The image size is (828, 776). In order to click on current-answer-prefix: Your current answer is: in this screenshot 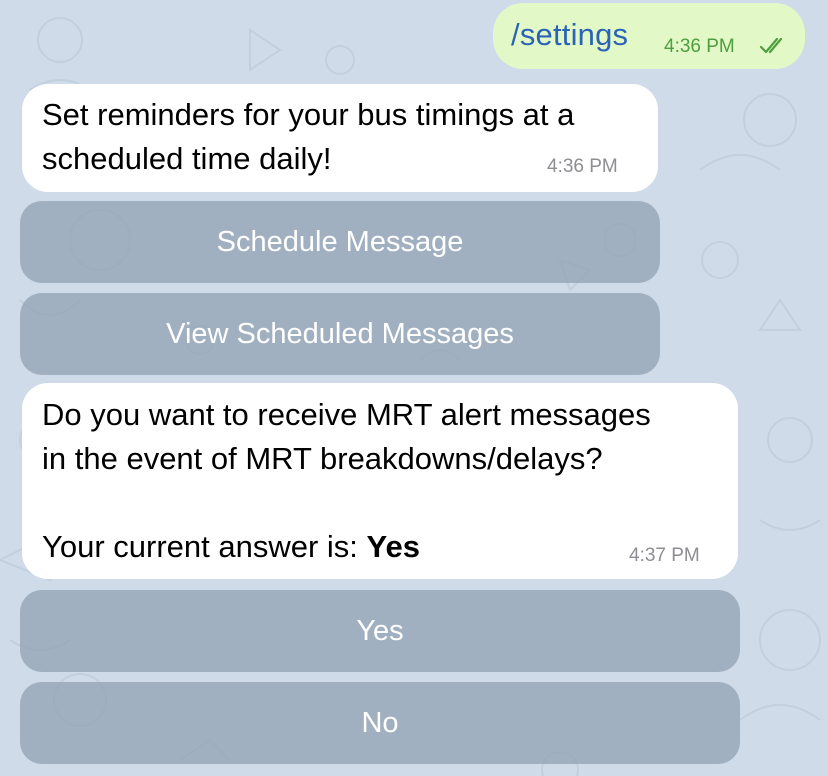, I will do `click(204, 546)`.